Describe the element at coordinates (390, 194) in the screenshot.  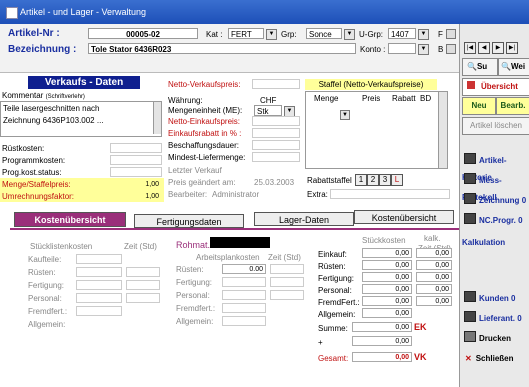
I see `extra-field` at that location.